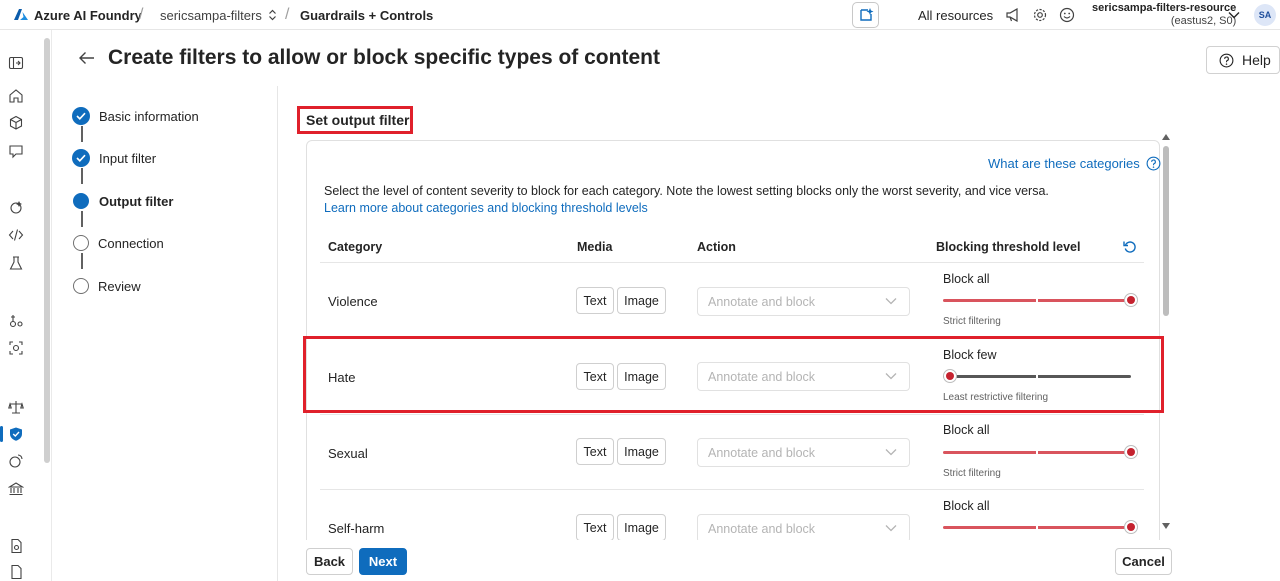  Describe the element at coordinates (1040, 15) in the screenshot. I see `settings-button` at that location.